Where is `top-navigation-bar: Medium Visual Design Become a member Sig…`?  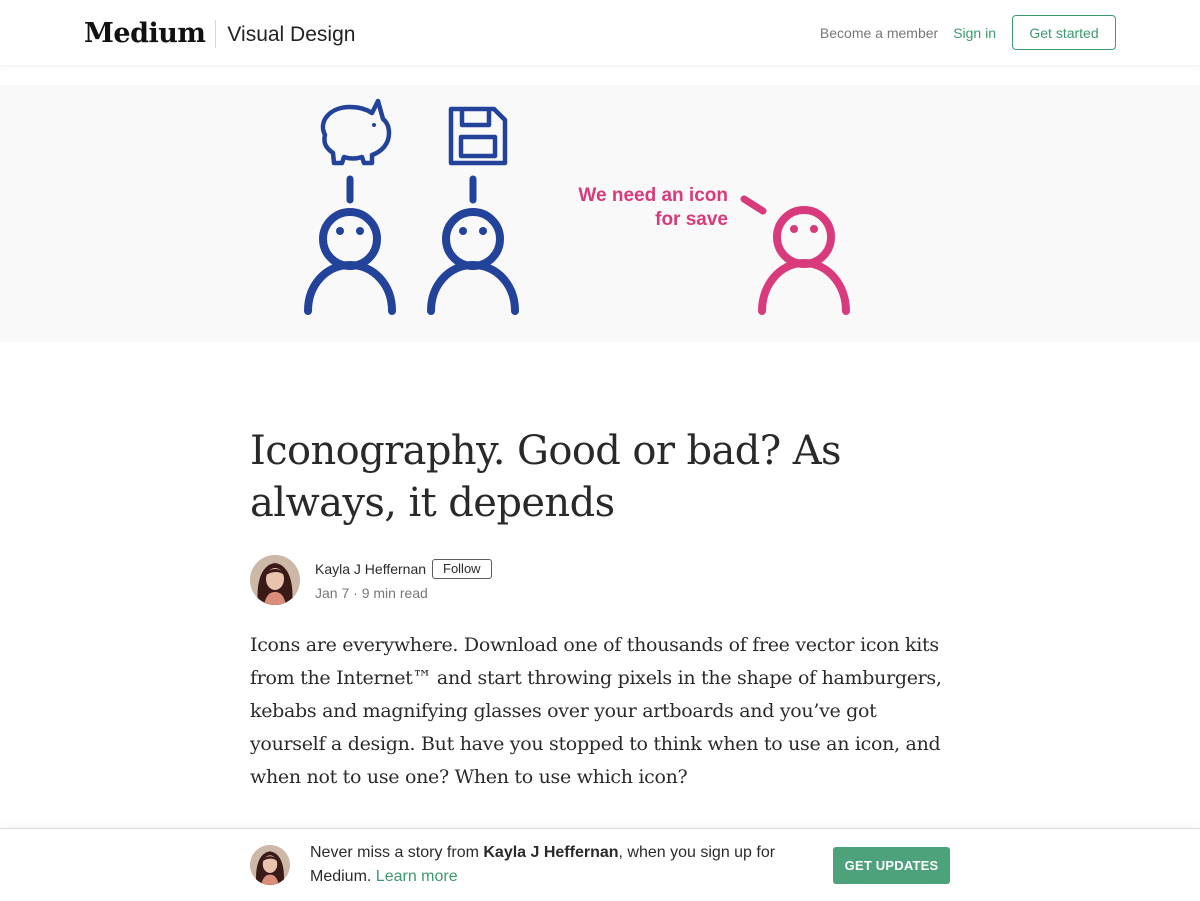
top-navigation-bar: Medium Visual Design Become a member Sig… is located at coordinates (600, 32).